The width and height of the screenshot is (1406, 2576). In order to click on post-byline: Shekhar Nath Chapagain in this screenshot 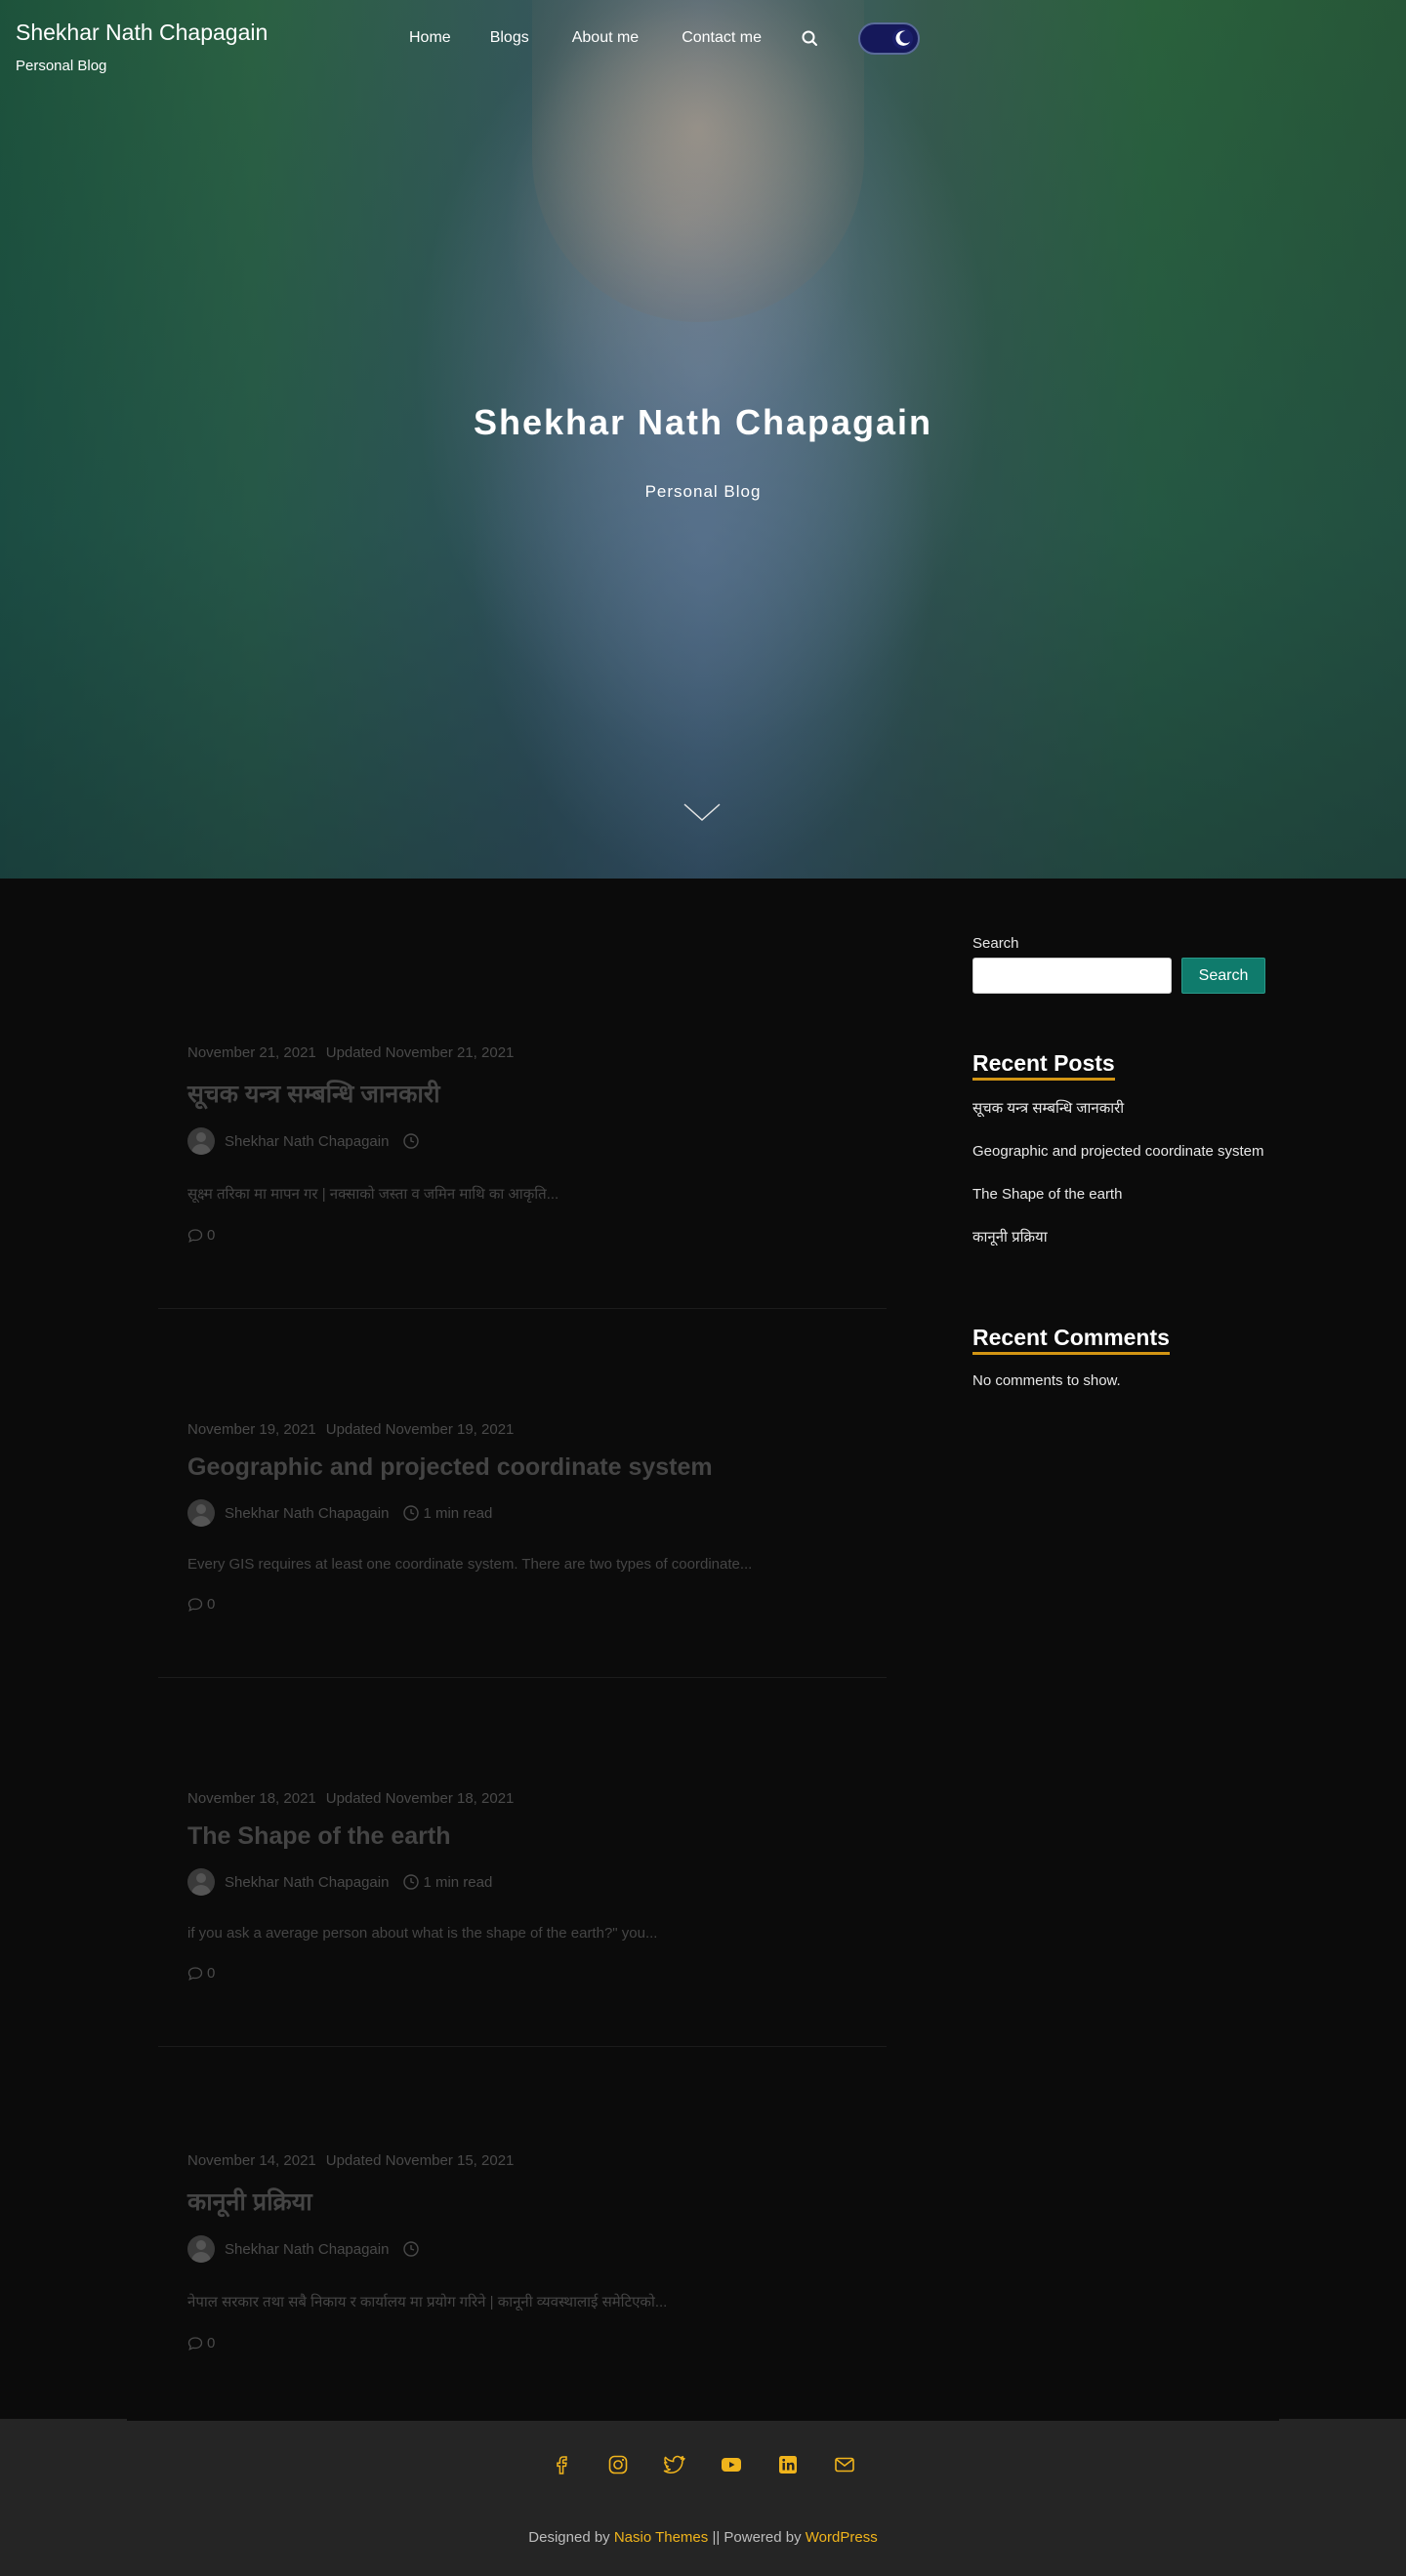, I will do `click(522, 2249)`.